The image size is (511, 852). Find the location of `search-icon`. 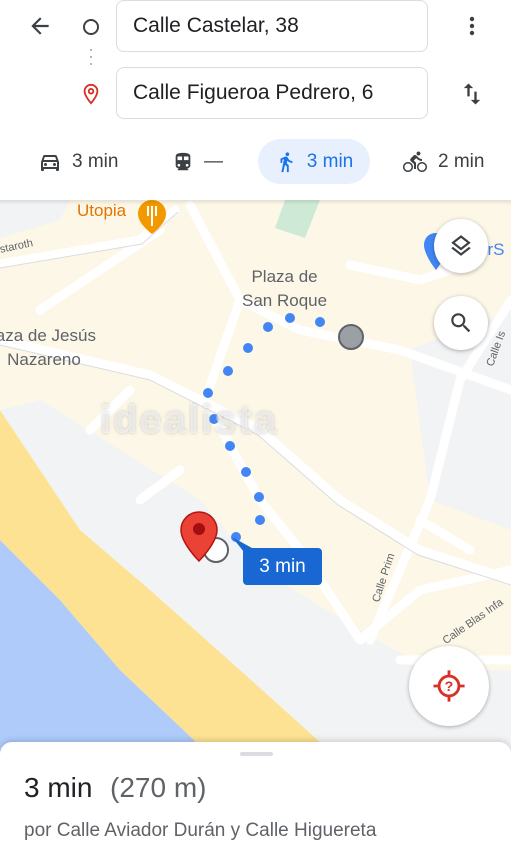

search-icon is located at coordinates (461, 323).